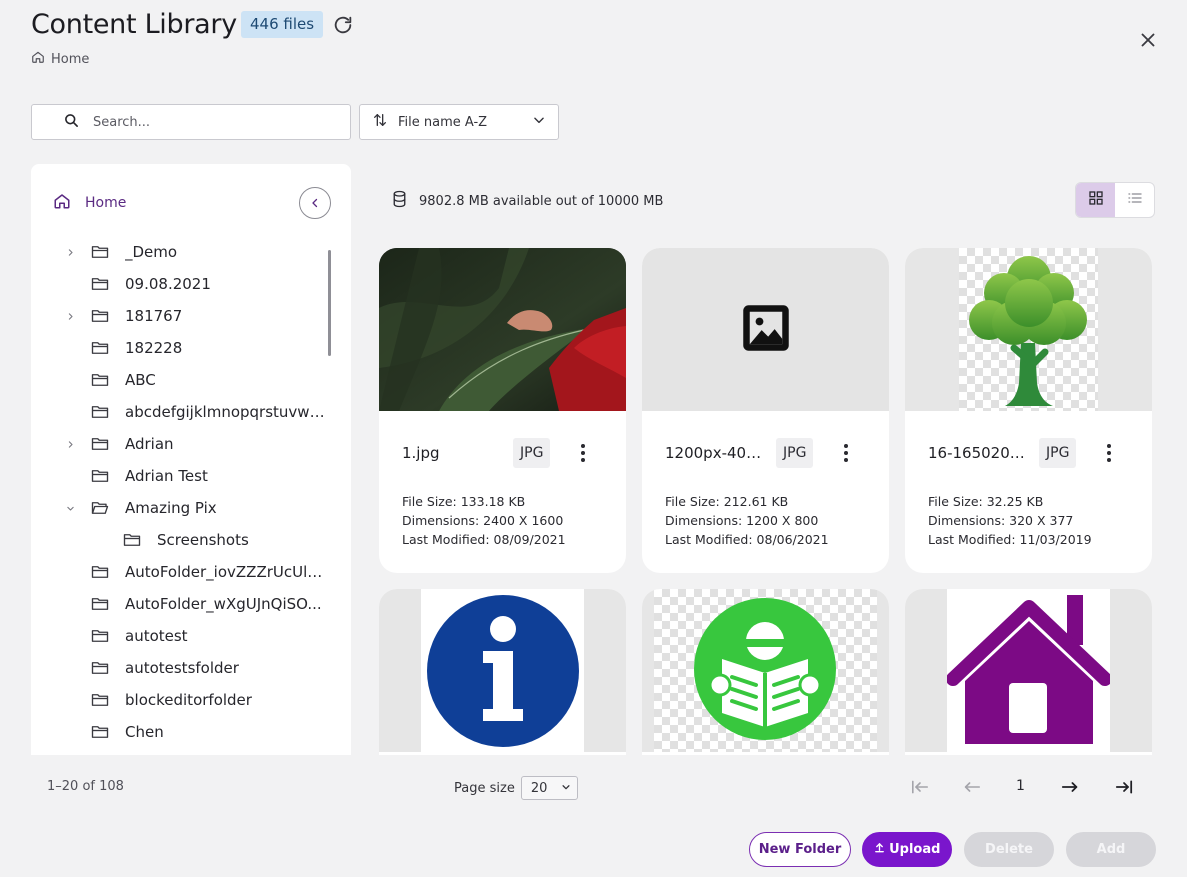 This screenshot has width=1187, height=877. I want to click on close-icon, so click(1148, 40).